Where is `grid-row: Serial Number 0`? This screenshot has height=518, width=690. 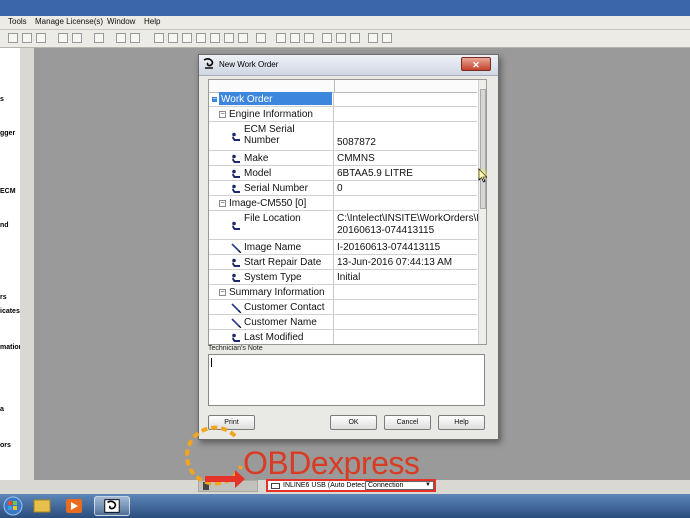
grid-row: Serial Number 0 is located at coordinates (343, 188).